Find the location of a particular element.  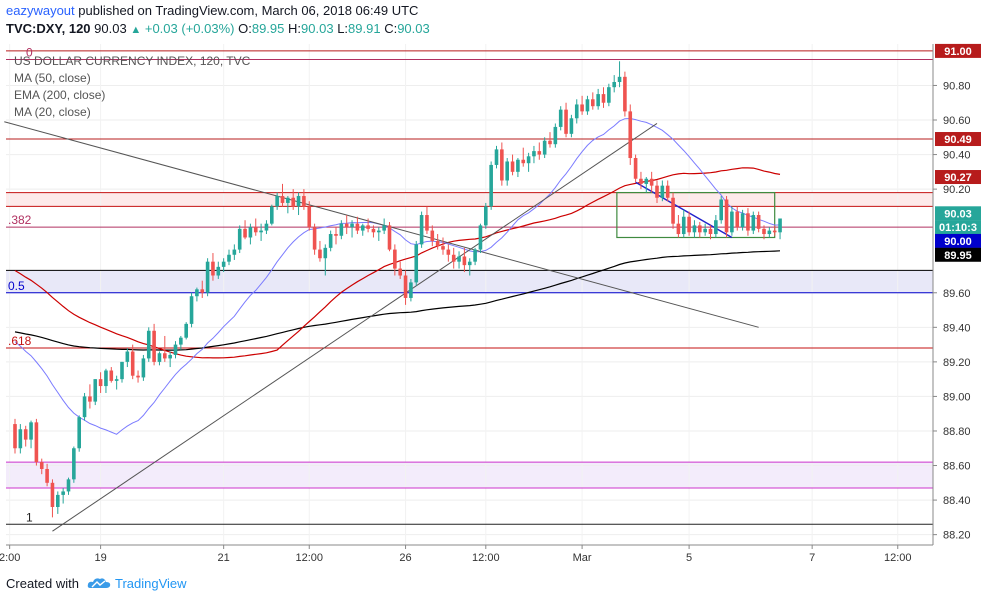

y-tick-label: 89.20 is located at coordinates (957, 363).